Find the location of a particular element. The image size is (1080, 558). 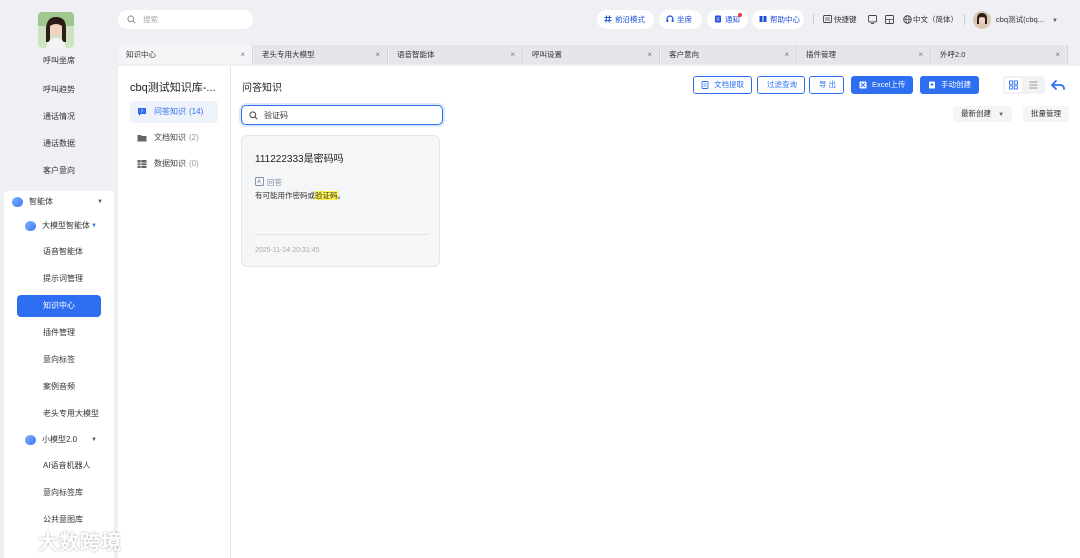

language-selector: 中文（简体） is located at coordinates (930, 19).